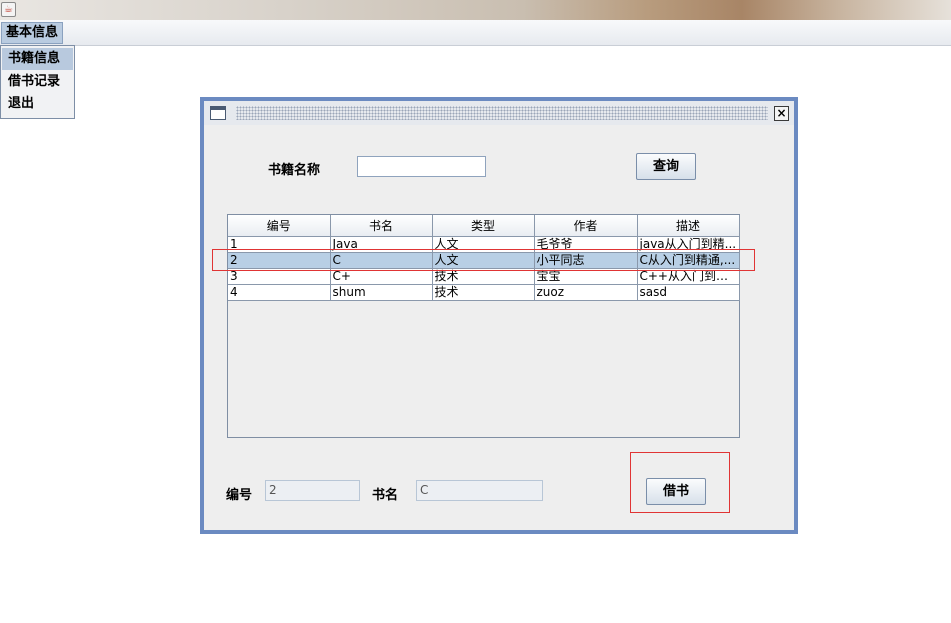  Describe the element at coordinates (421, 166) in the screenshot. I see `book-name-search-input` at that location.